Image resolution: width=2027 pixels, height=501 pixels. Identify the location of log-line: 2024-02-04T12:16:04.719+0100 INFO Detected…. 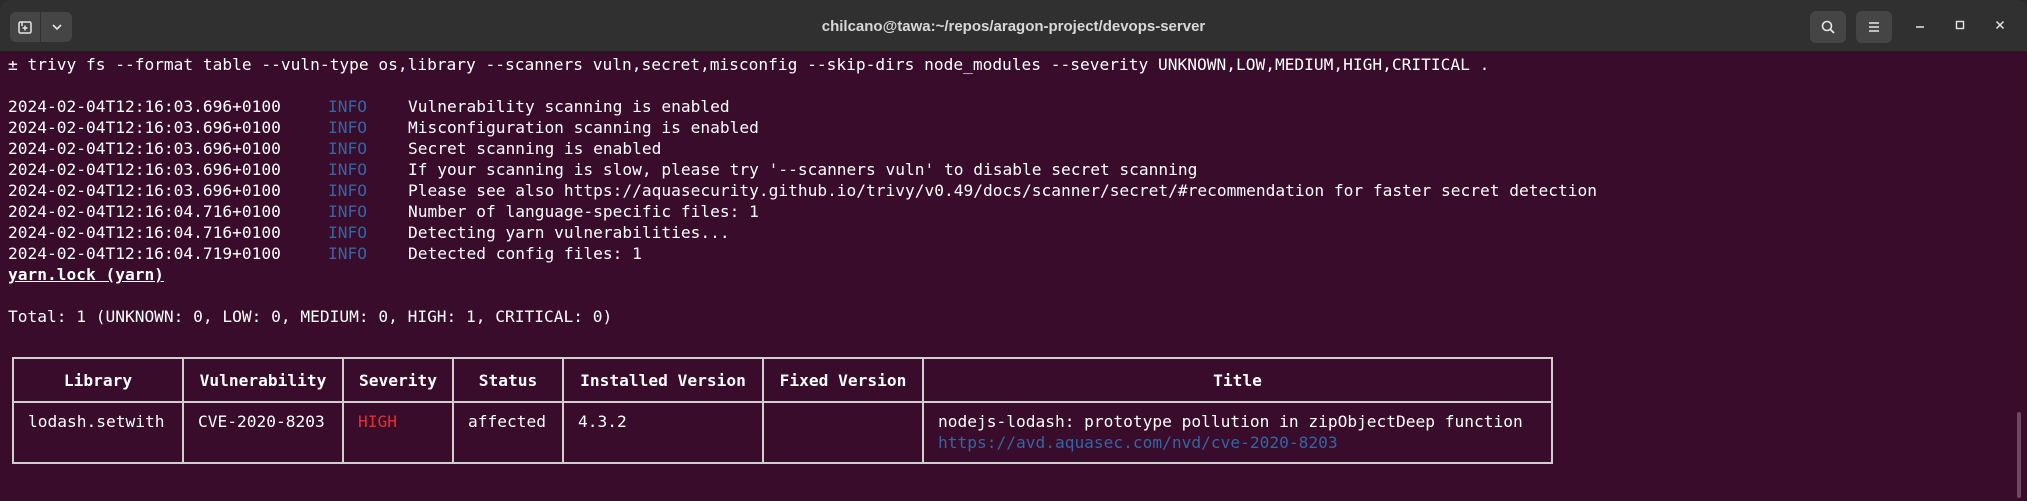
(325, 242).